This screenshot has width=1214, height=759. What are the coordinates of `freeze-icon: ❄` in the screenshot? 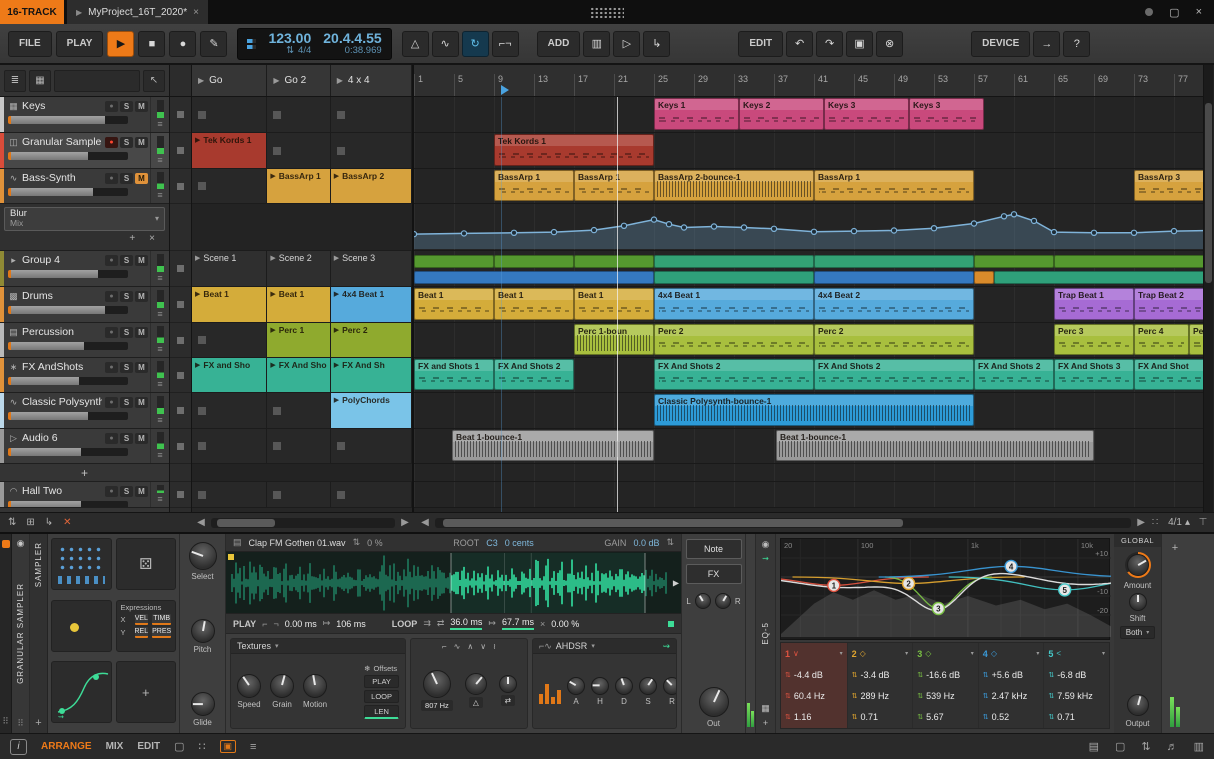 It's located at (367, 668).